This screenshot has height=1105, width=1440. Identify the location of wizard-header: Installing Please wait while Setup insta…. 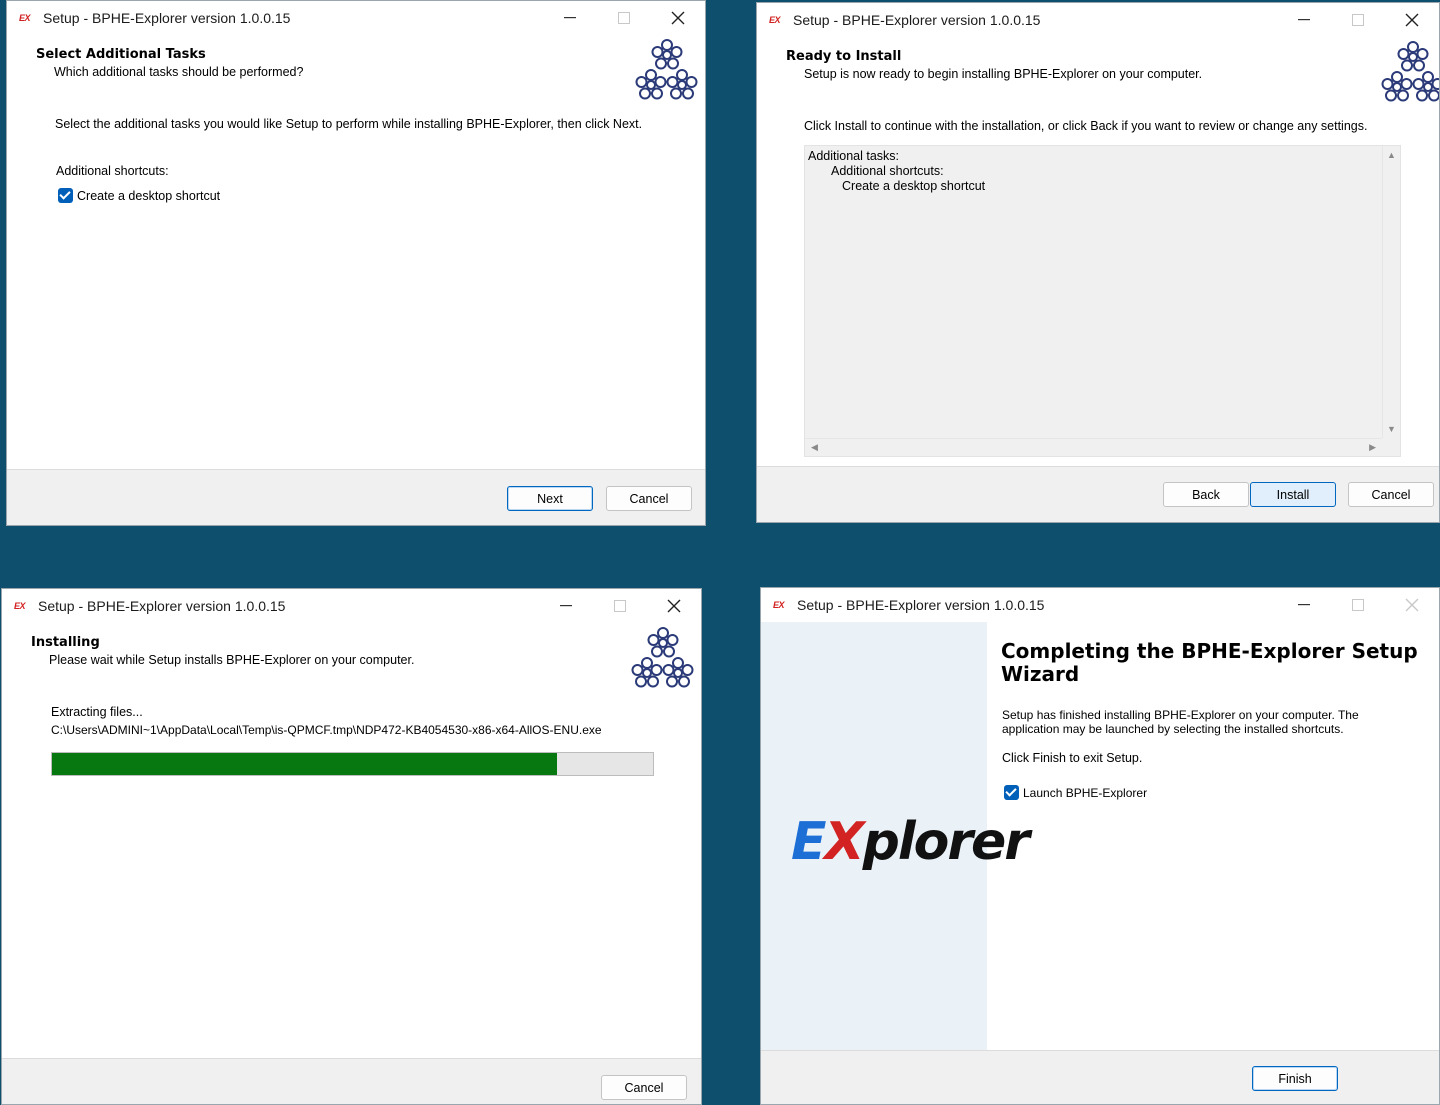
(351, 658).